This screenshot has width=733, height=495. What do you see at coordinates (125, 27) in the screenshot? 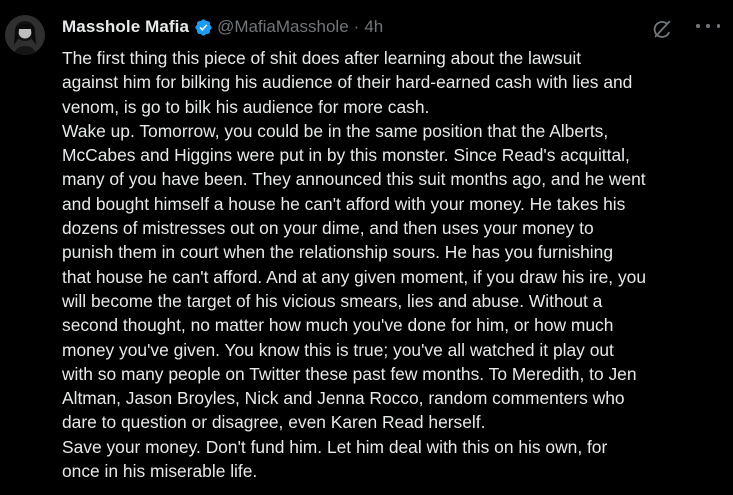
I see `display-name: Masshole Mafia` at bounding box center [125, 27].